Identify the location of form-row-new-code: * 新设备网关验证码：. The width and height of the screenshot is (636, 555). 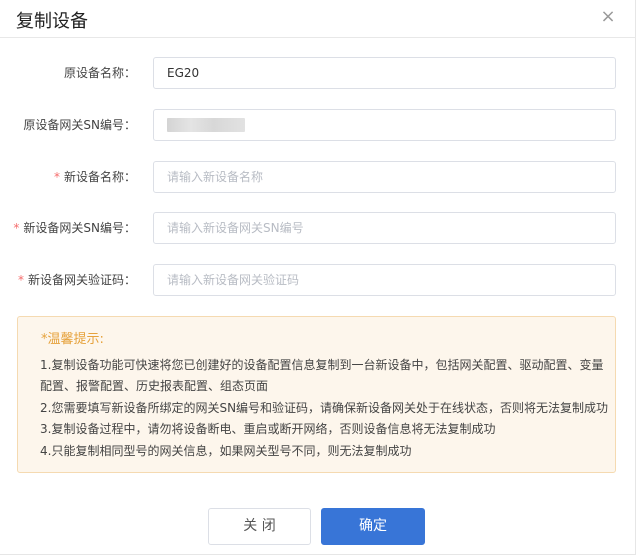
(318, 280).